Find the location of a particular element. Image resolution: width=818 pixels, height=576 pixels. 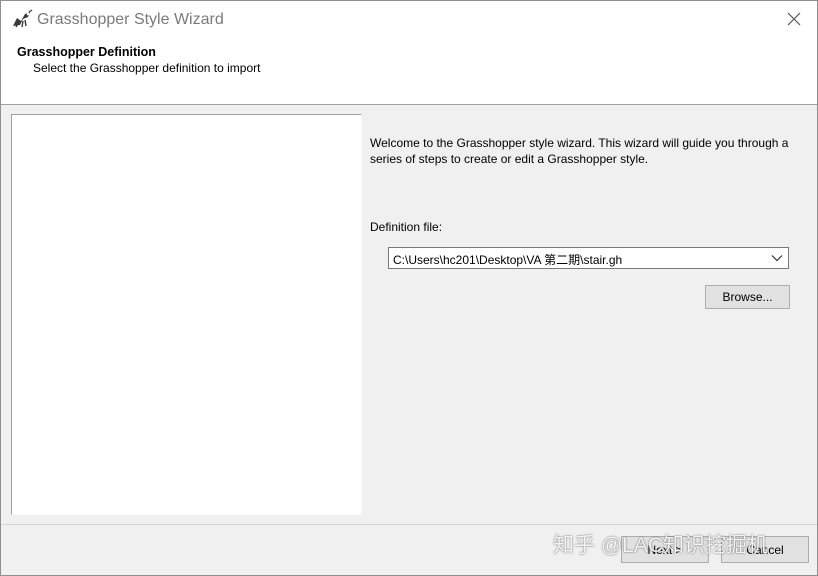

close-button is located at coordinates (794, 20).